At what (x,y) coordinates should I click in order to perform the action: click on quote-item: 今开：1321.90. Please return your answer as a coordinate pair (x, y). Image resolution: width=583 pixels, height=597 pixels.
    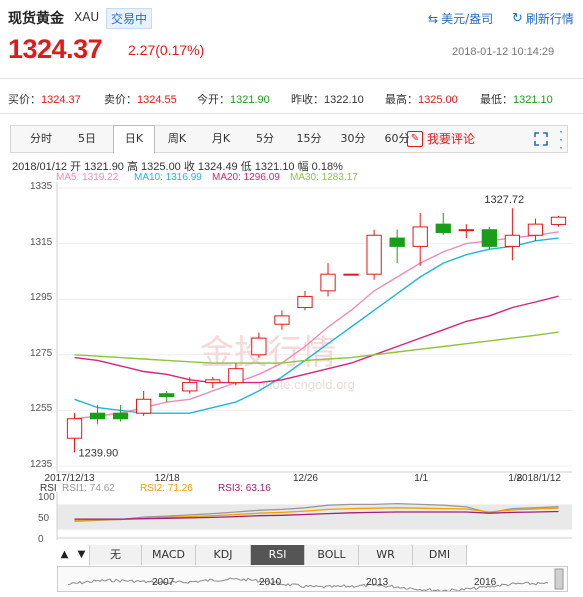
    Looking at the image, I should click on (233, 99).